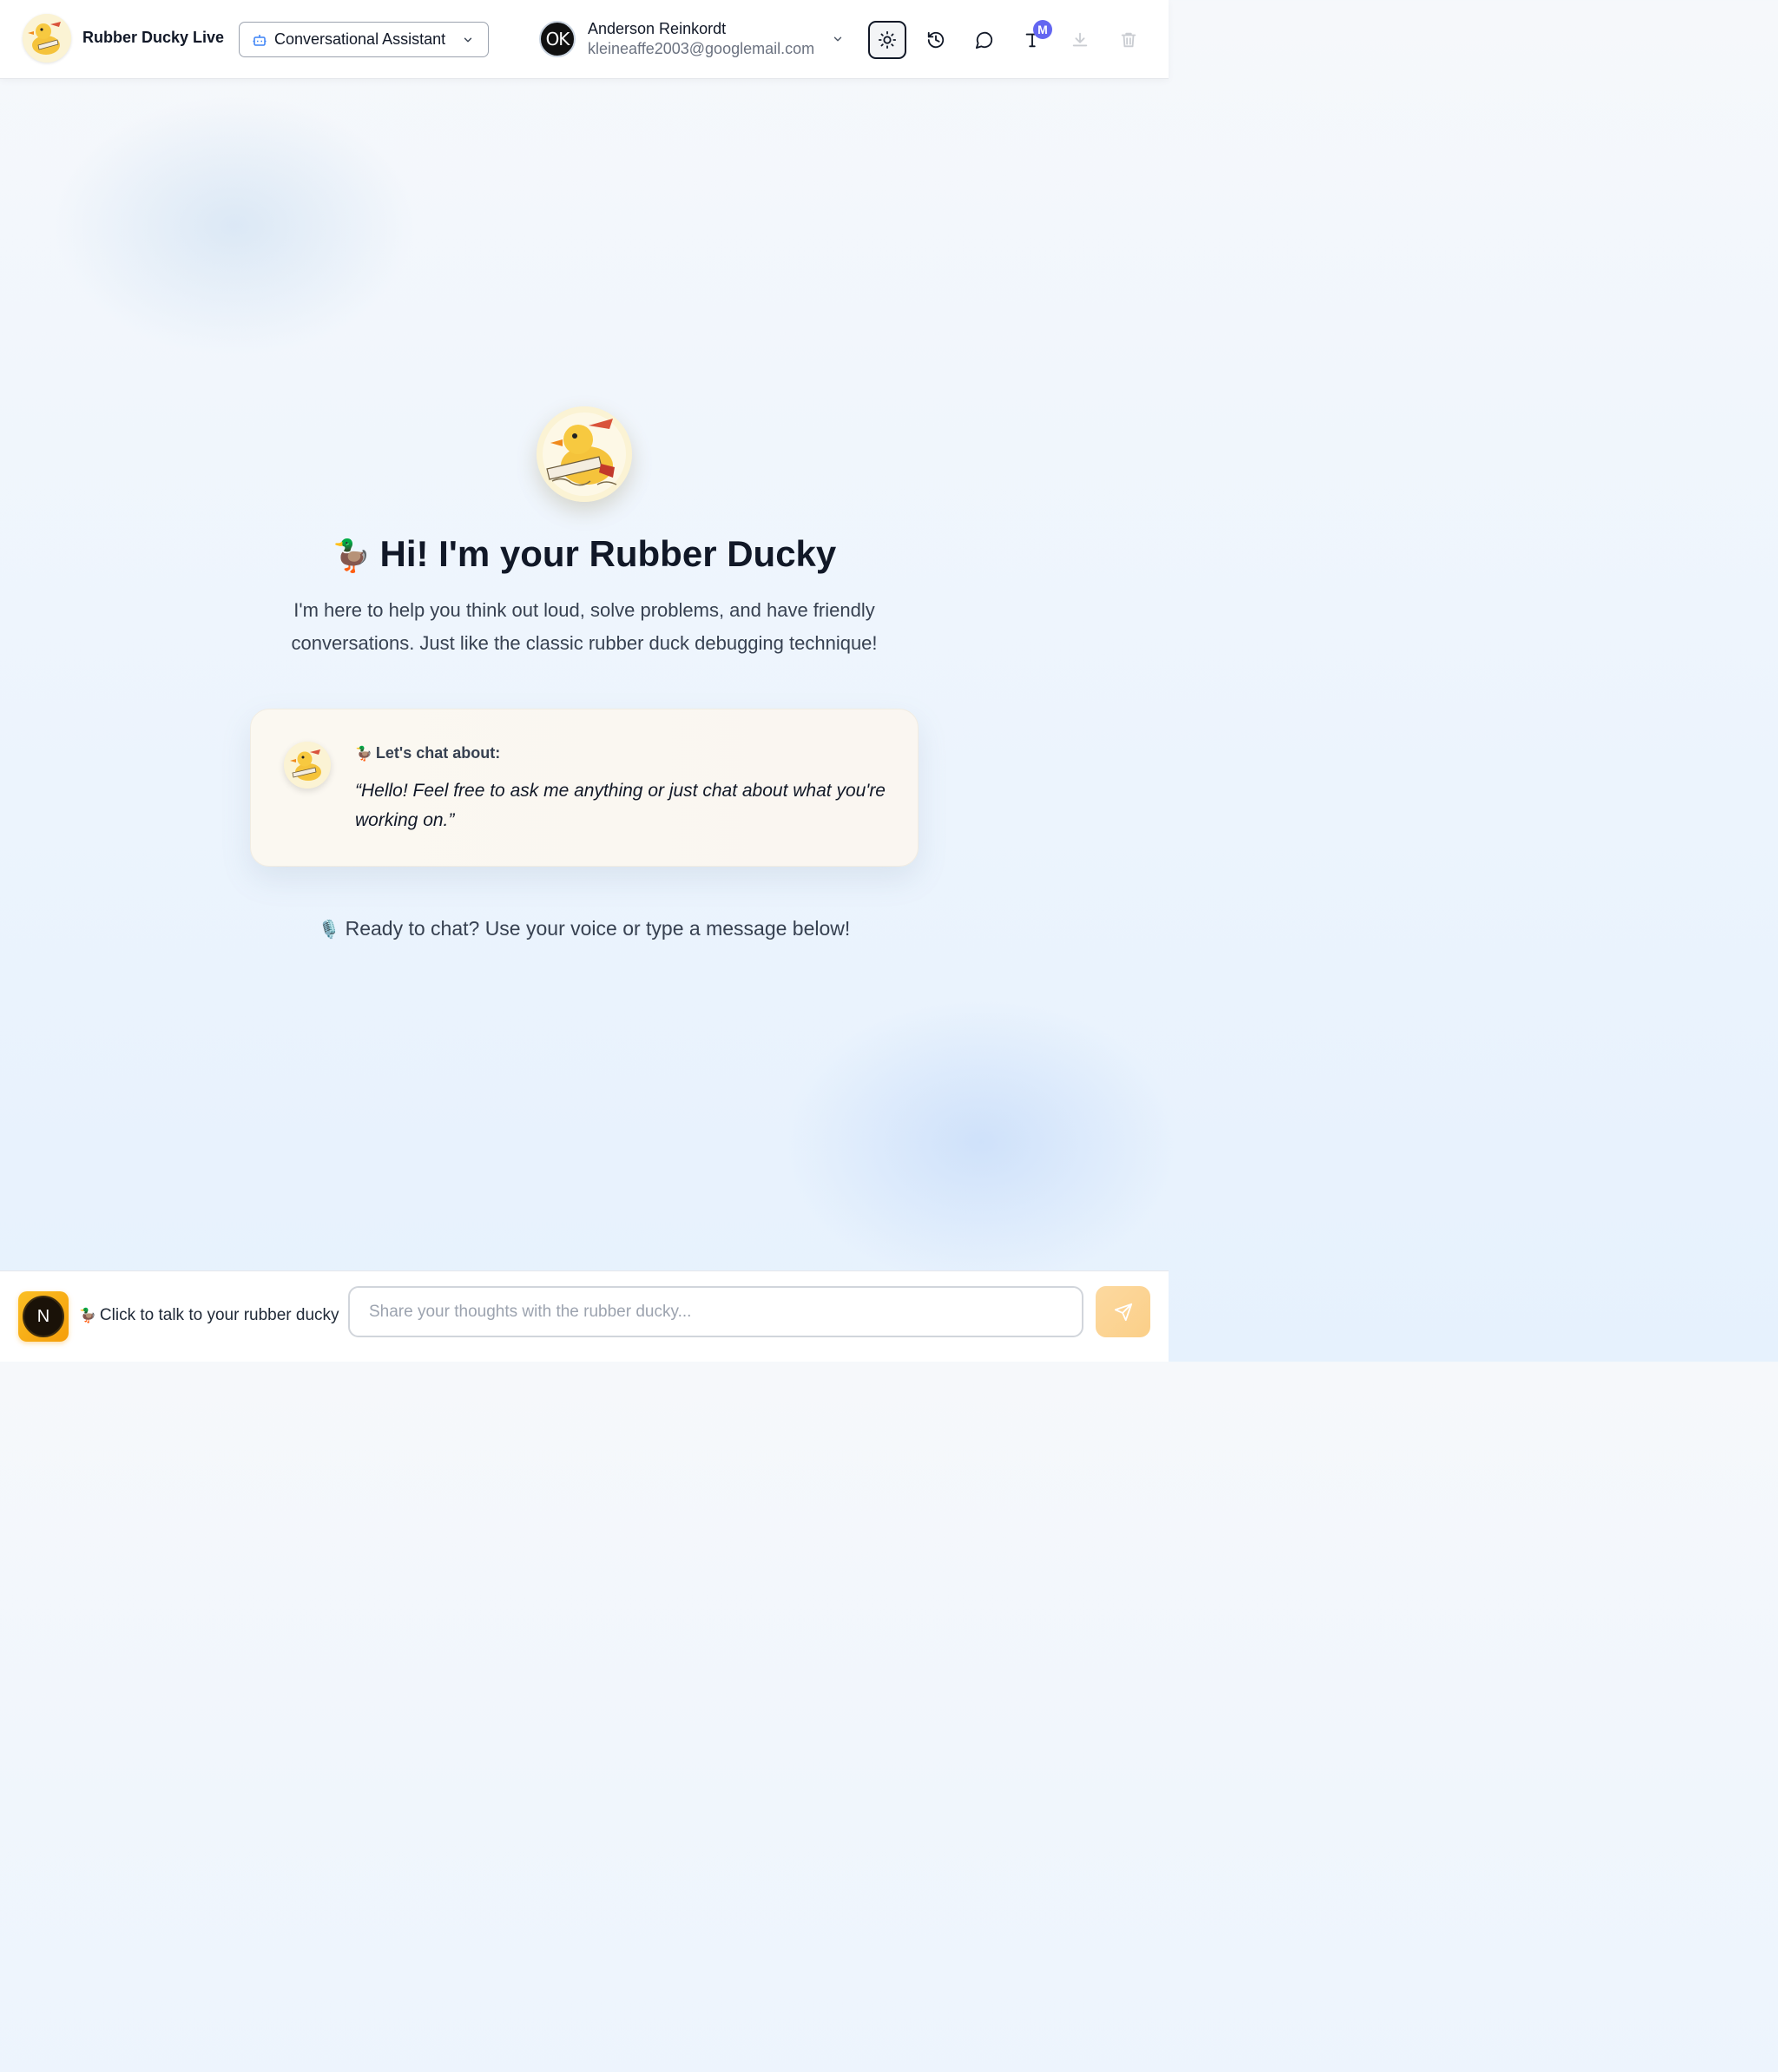  Describe the element at coordinates (608, 554) in the screenshot. I see `hero-title-text: Hi! I'm your Rubber Ducky` at that location.